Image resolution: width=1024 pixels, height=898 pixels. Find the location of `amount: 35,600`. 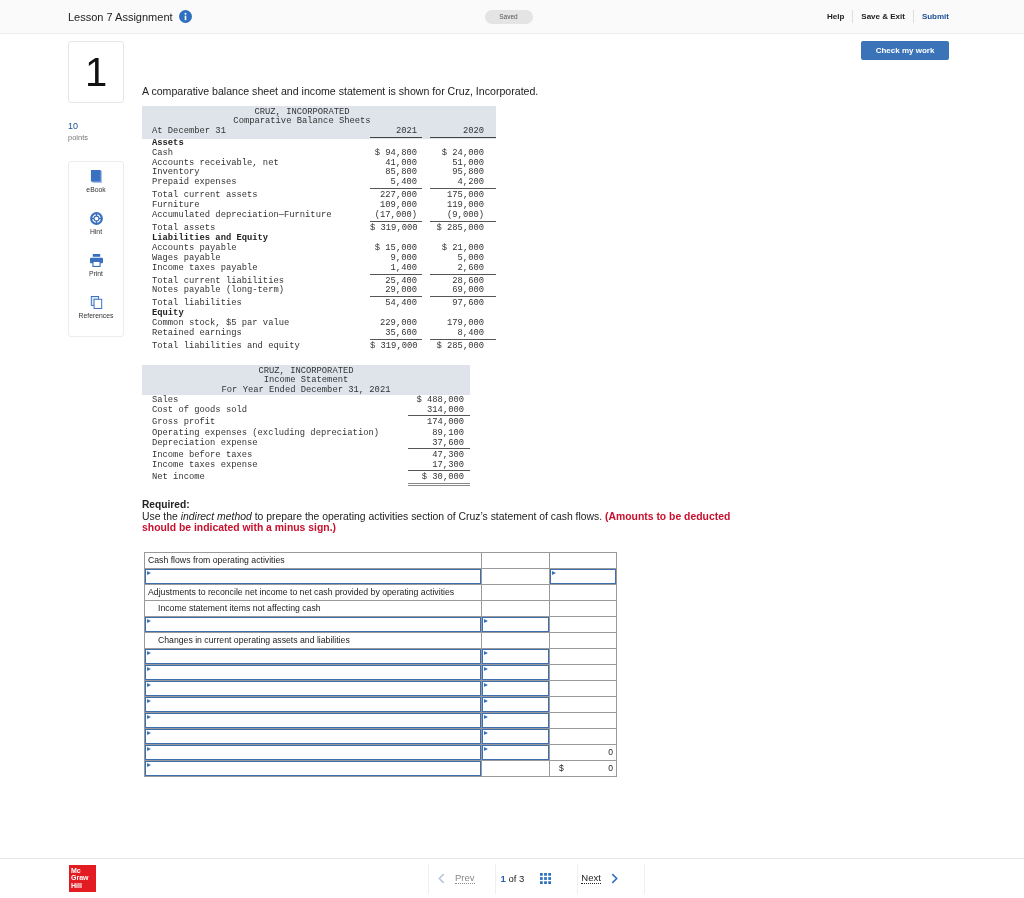

amount: 35,600 is located at coordinates (396, 334).